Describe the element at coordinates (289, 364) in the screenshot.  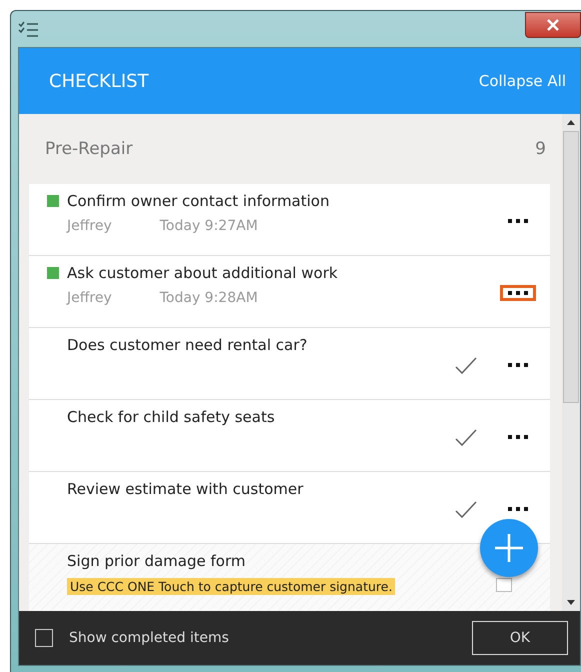
I see `checklist-item: Does customer need rental car?` at that location.